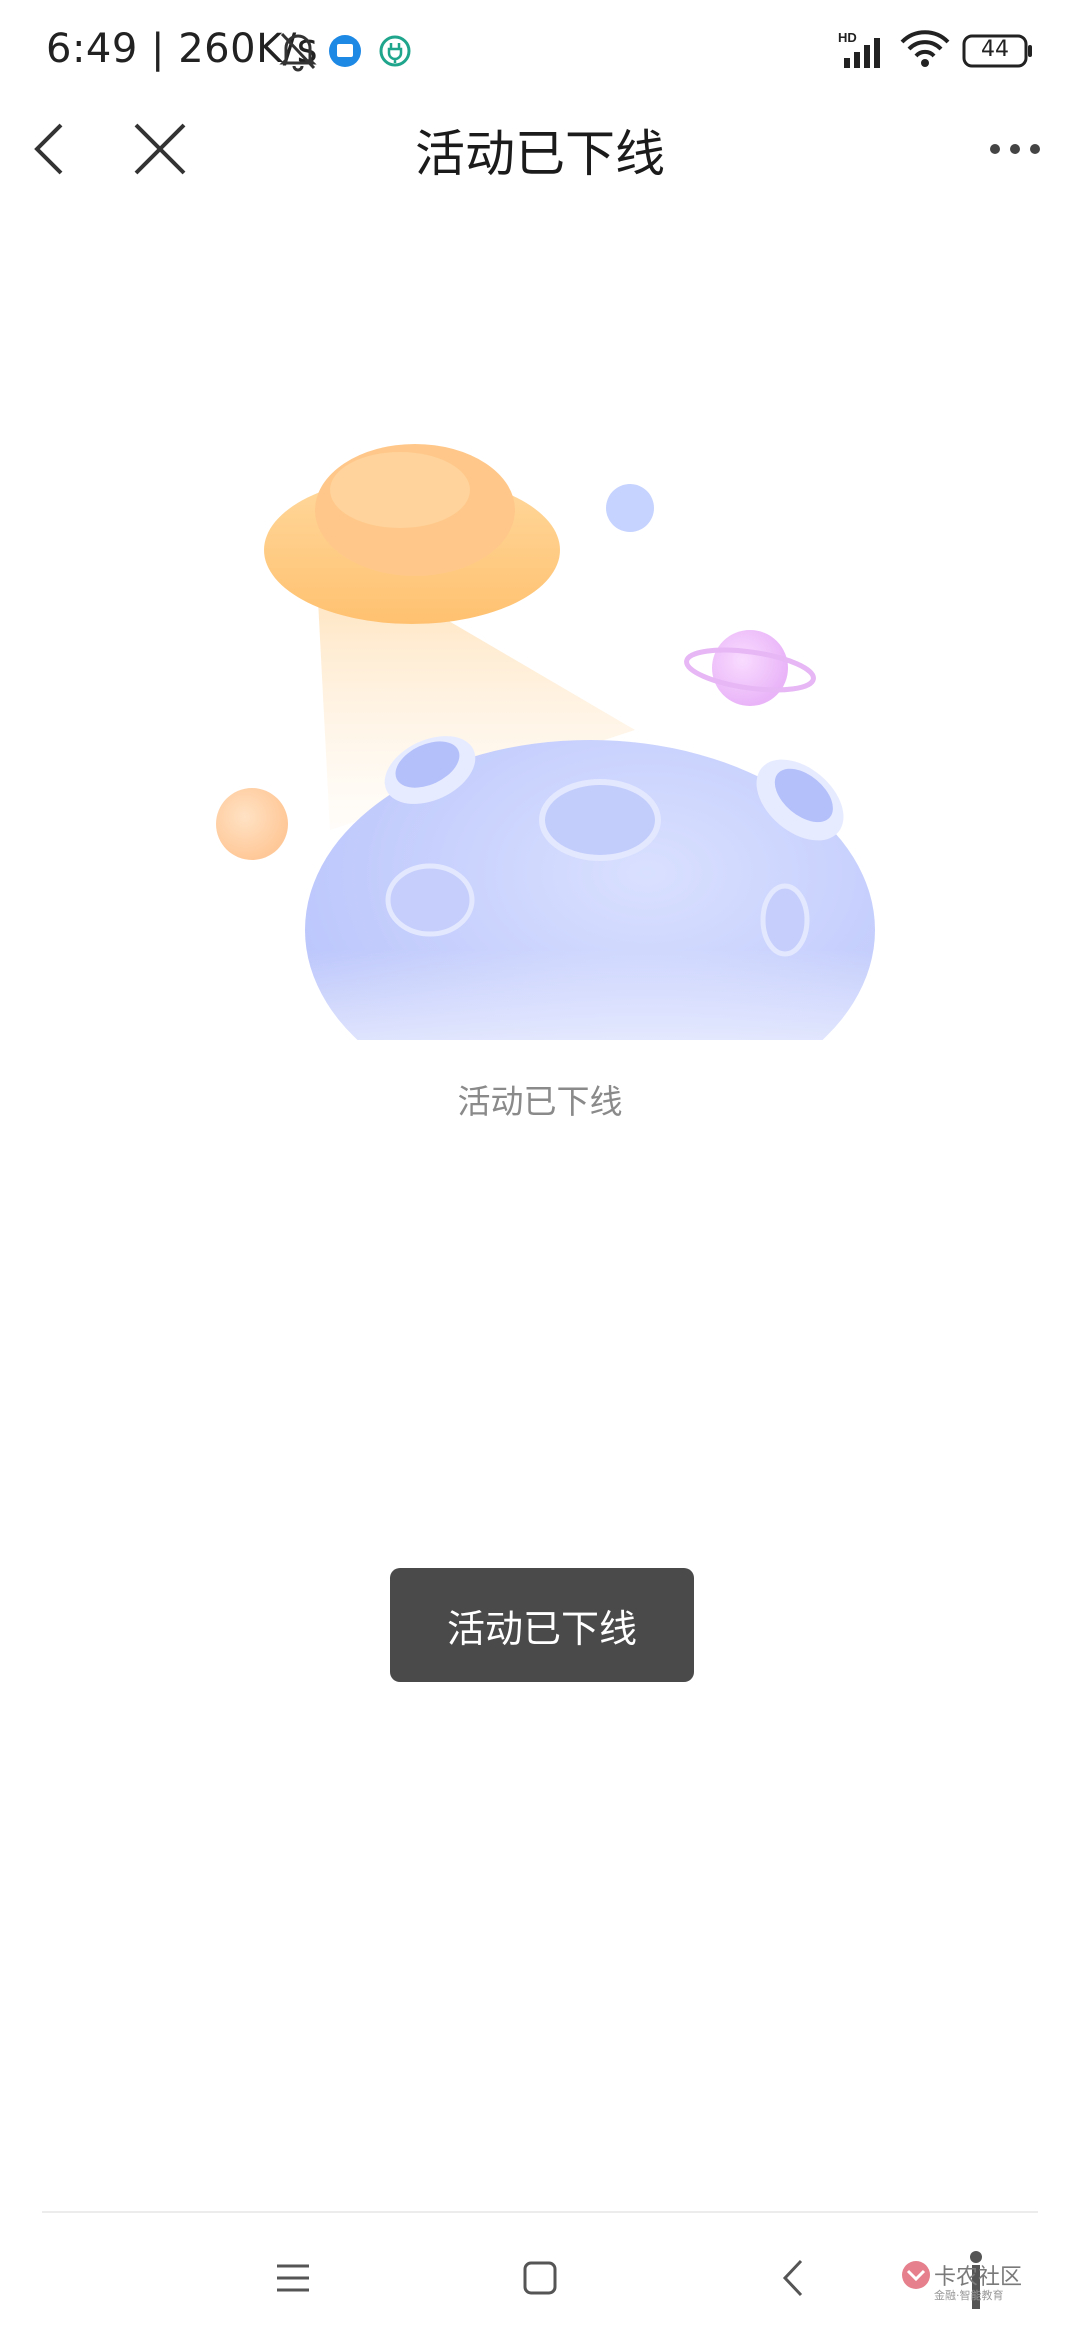 The width and height of the screenshot is (1080, 2340). I want to click on menu-icon, so click(293, 2278).